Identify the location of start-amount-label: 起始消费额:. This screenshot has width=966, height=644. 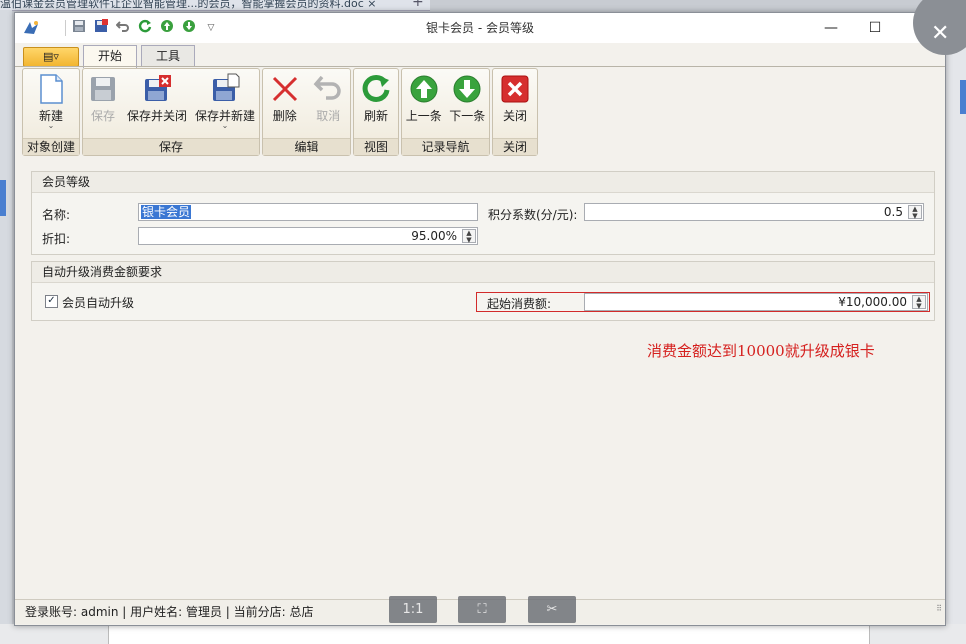
(519, 304).